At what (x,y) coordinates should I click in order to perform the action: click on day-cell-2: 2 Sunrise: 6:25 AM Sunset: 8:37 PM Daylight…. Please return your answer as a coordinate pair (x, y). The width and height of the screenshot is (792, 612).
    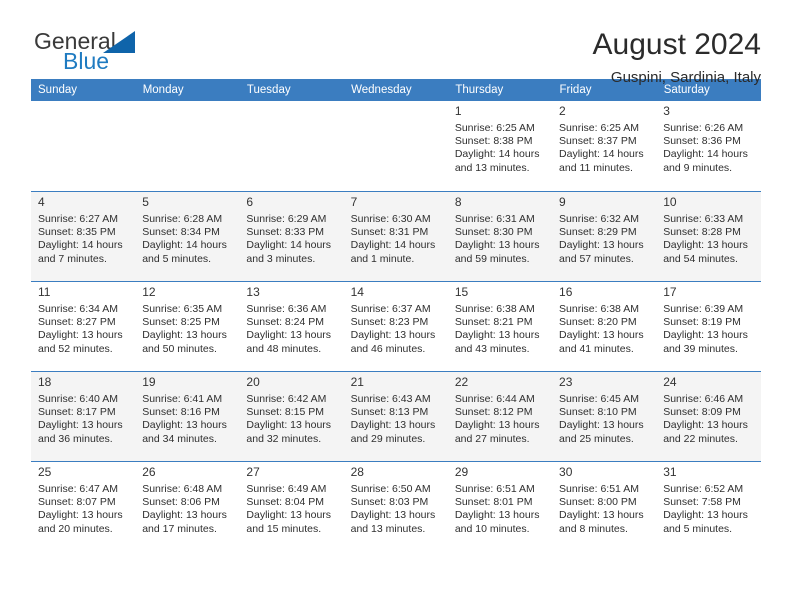
    Looking at the image, I should click on (604, 146).